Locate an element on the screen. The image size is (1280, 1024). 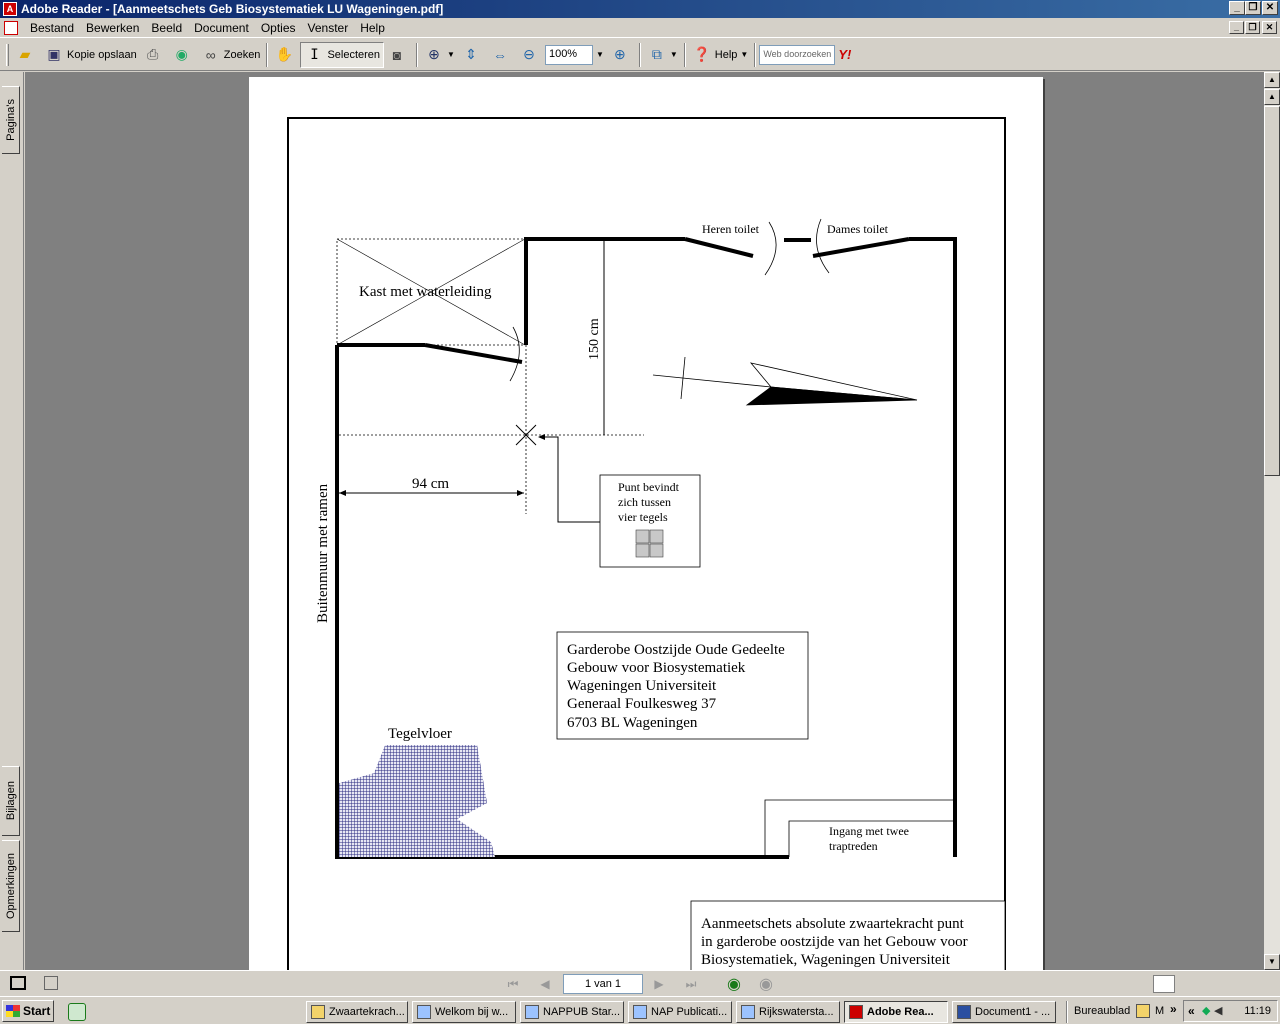
hand-tool-button: ✋ is located at coordinates (285, 55).